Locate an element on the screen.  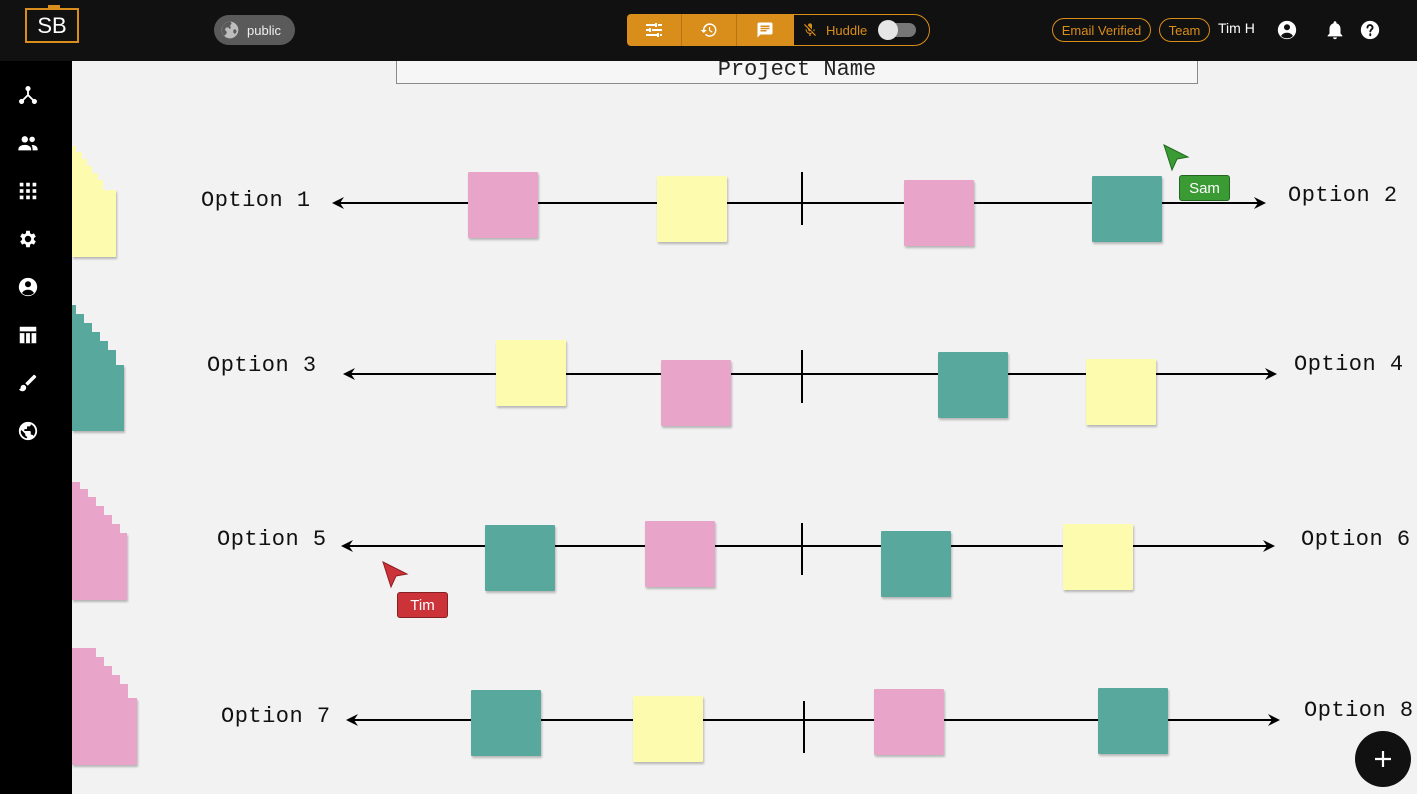
chat-icon is located at coordinates (764, 30).